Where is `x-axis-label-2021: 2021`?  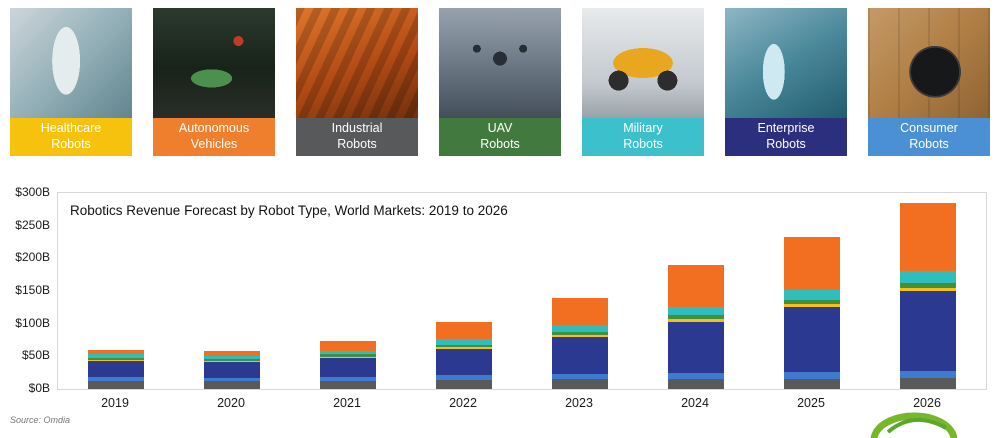 x-axis-label-2021: 2021 is located at coordinates (347, 403).